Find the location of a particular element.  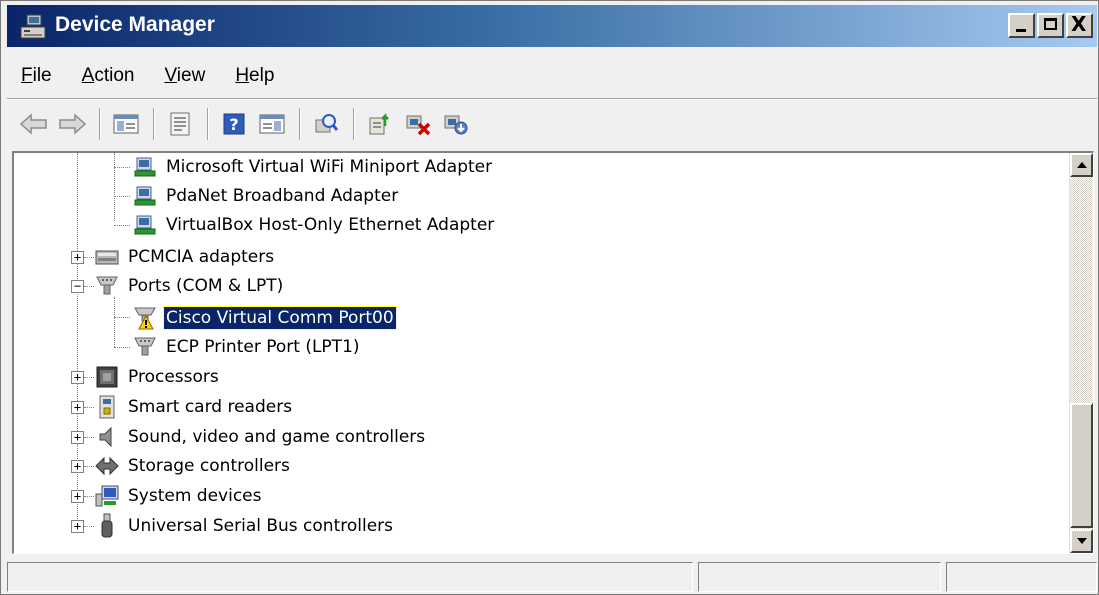

scan-hardware-icon is located at coordinates (327, 123).